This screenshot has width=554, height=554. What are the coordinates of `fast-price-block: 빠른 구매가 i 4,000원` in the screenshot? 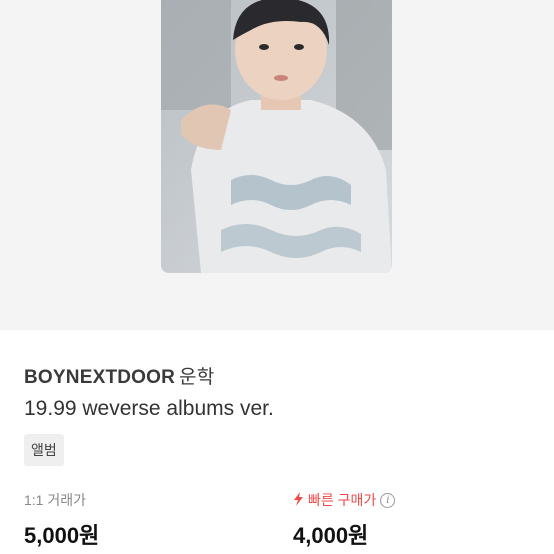 It's located at (344, 520).